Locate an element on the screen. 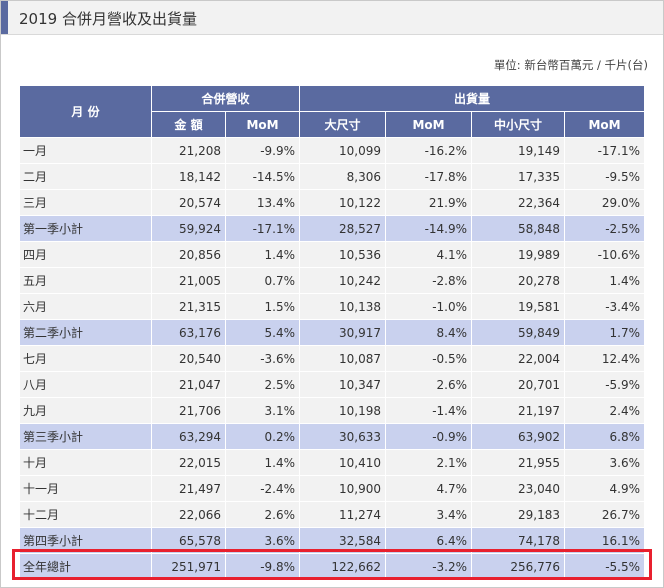 The image size is (664, 588). amount-mom-cell: 2.5% is located at coordinates (262, 384).